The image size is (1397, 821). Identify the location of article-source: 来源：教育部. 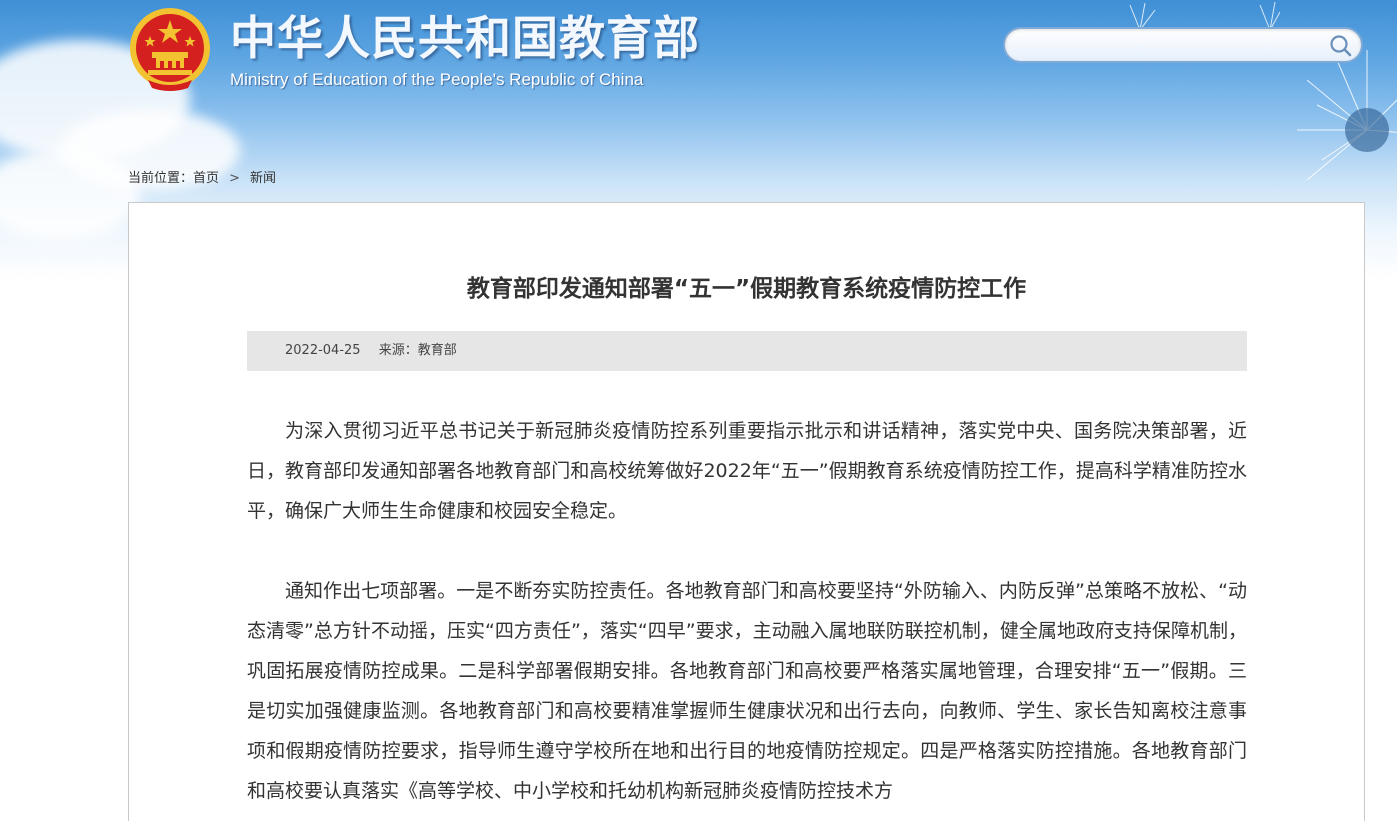
(417, 350).